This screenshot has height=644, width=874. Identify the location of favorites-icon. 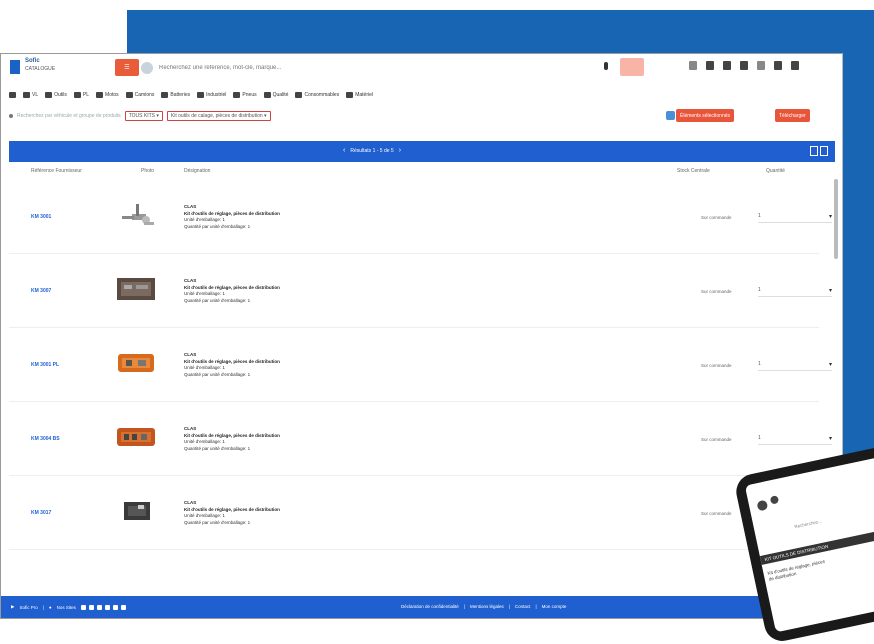
(744, 65).